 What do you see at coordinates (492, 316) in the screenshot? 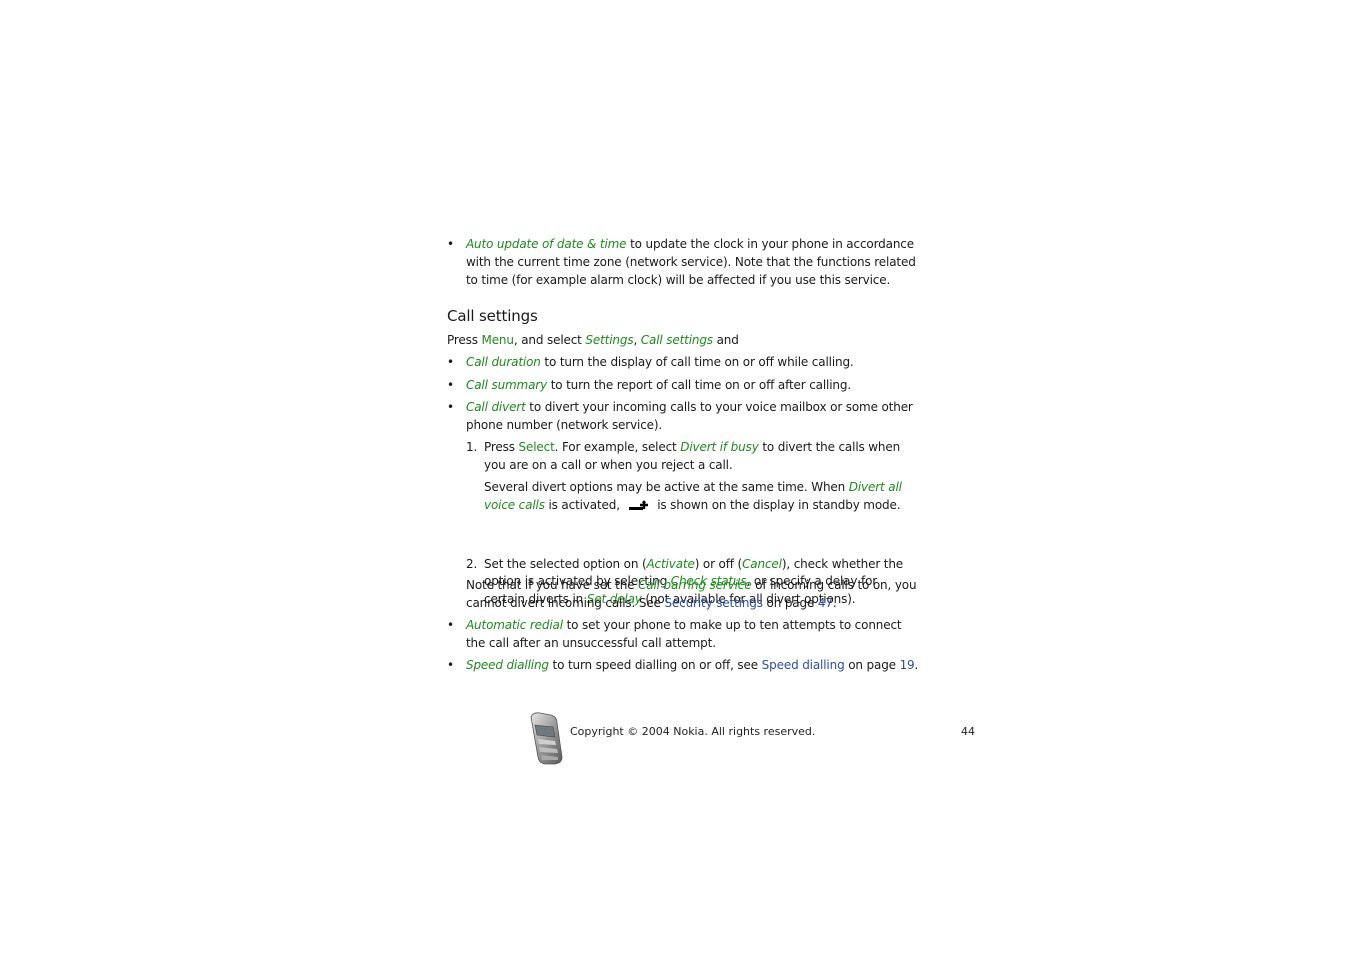
I see `section-title: Call settings` at bounding box center [492, 316].